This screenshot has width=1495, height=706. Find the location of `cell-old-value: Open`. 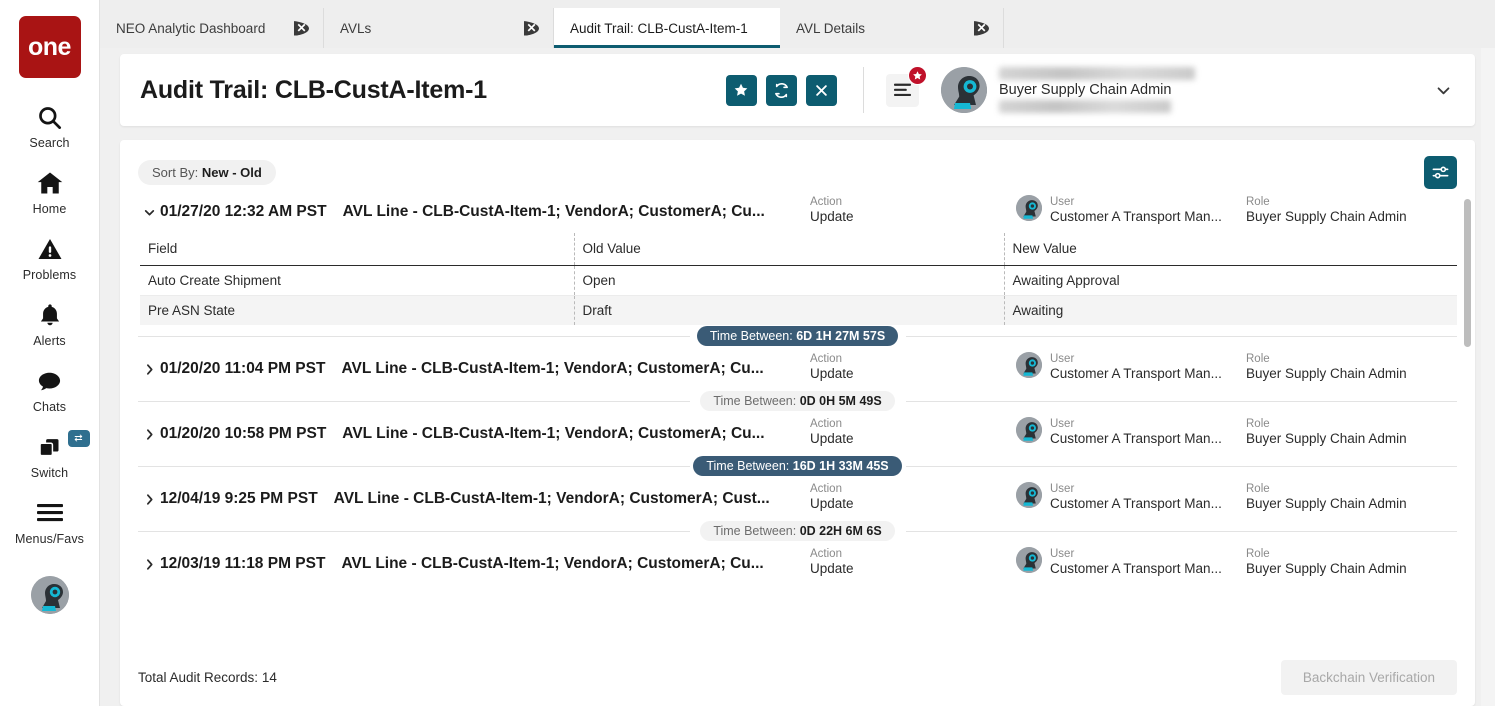

cell-old-value: Open is located at coordinates (788, 280).